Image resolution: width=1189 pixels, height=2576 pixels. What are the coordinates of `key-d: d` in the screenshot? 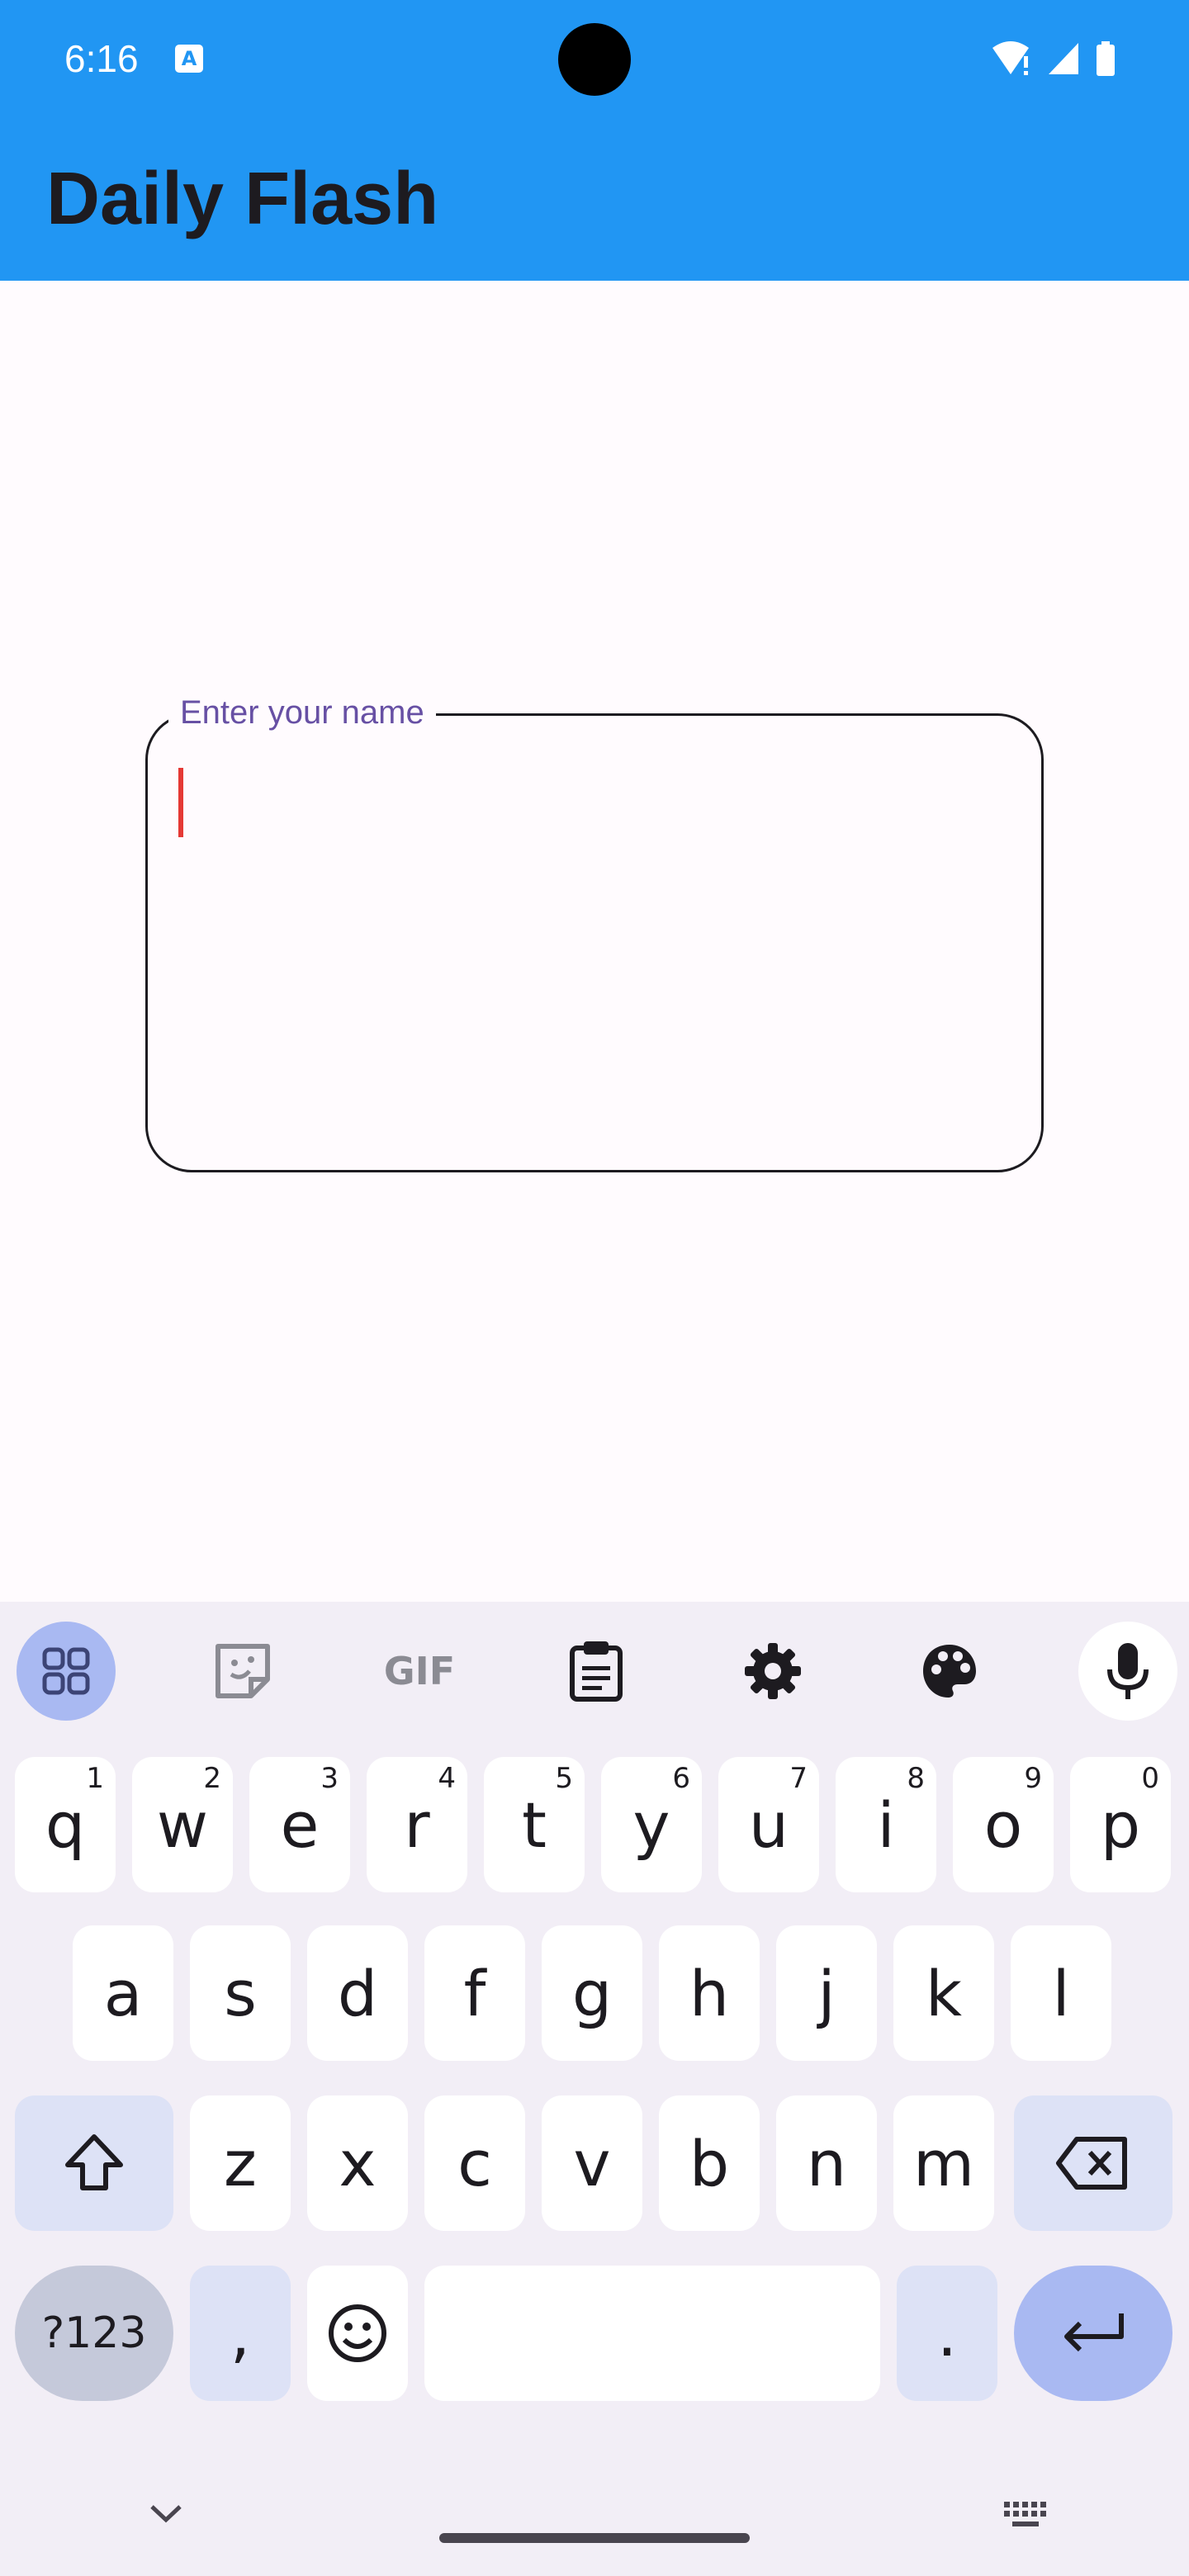 It's located at (357, 1993).